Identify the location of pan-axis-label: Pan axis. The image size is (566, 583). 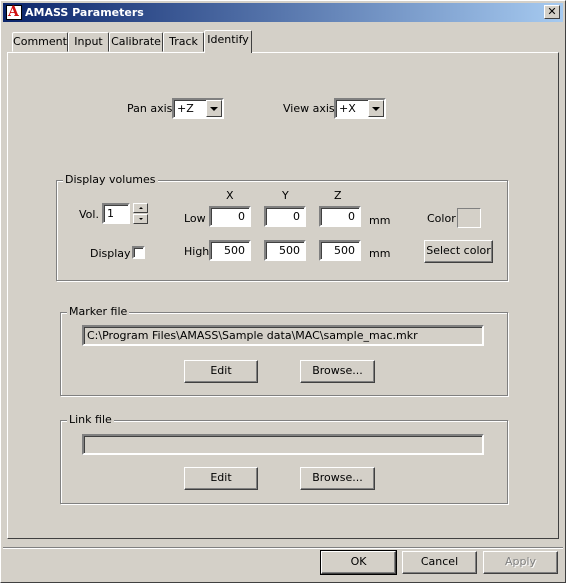
(150, 108).